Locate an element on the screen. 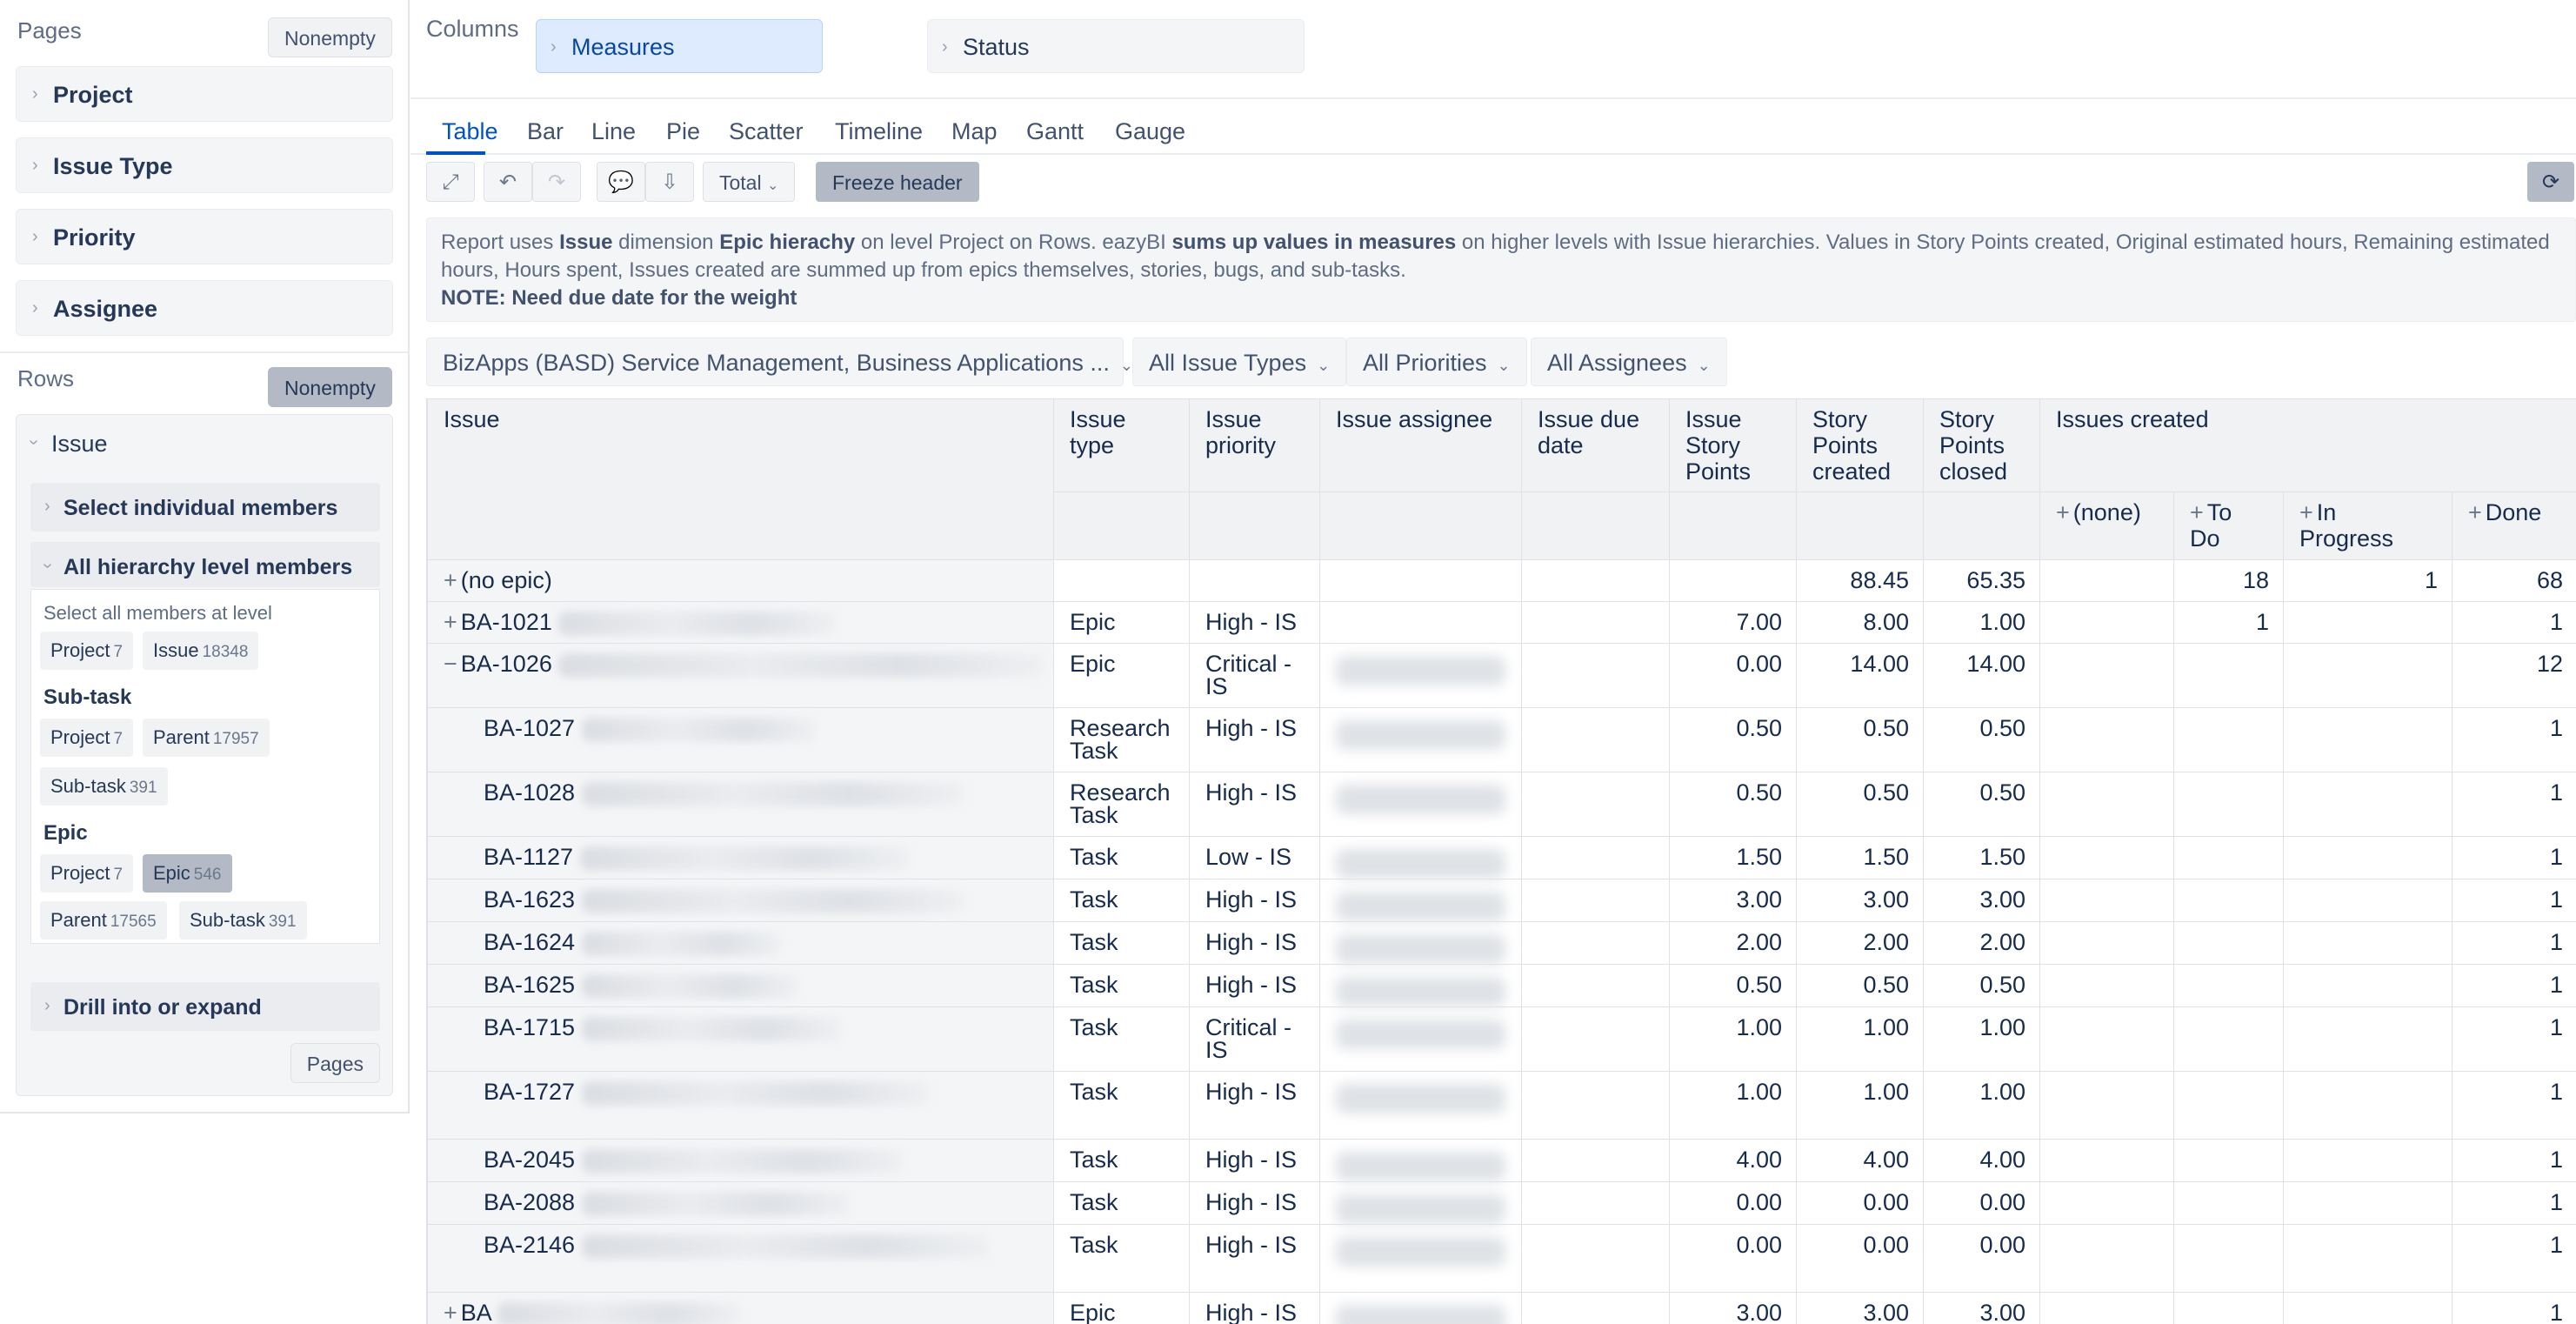  issue-cell: BA-1027 is located at coordinates (740, 739).